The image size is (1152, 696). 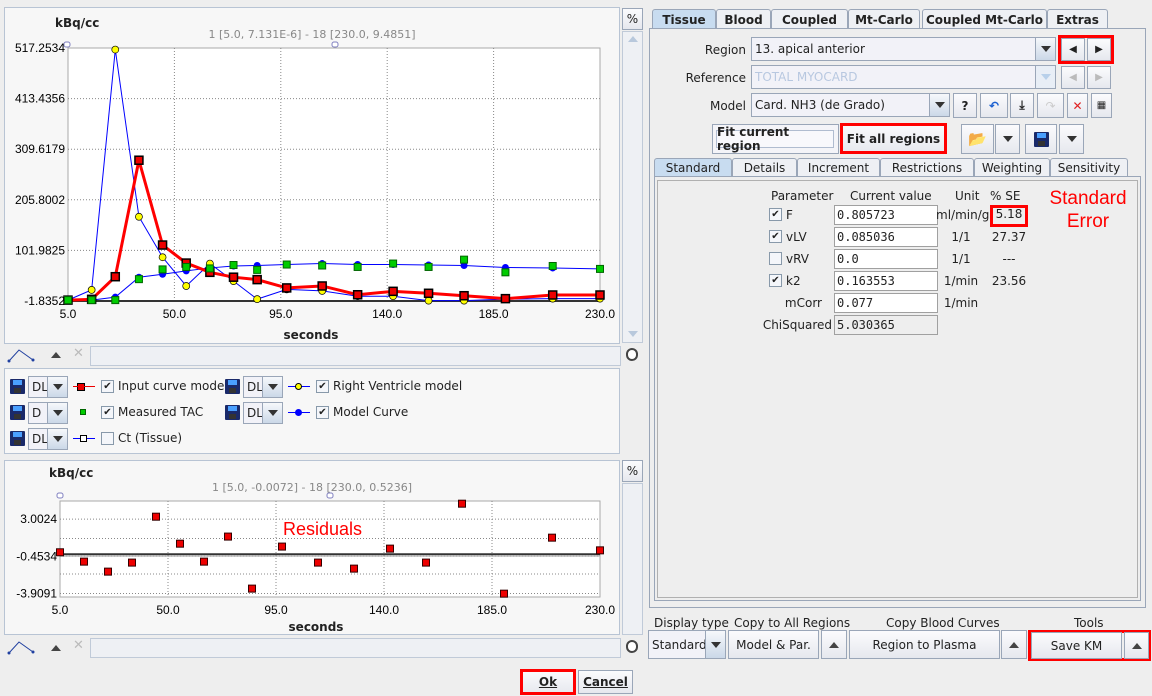 I want to click on residual-percent-button: %, so click(x=632, y=471).